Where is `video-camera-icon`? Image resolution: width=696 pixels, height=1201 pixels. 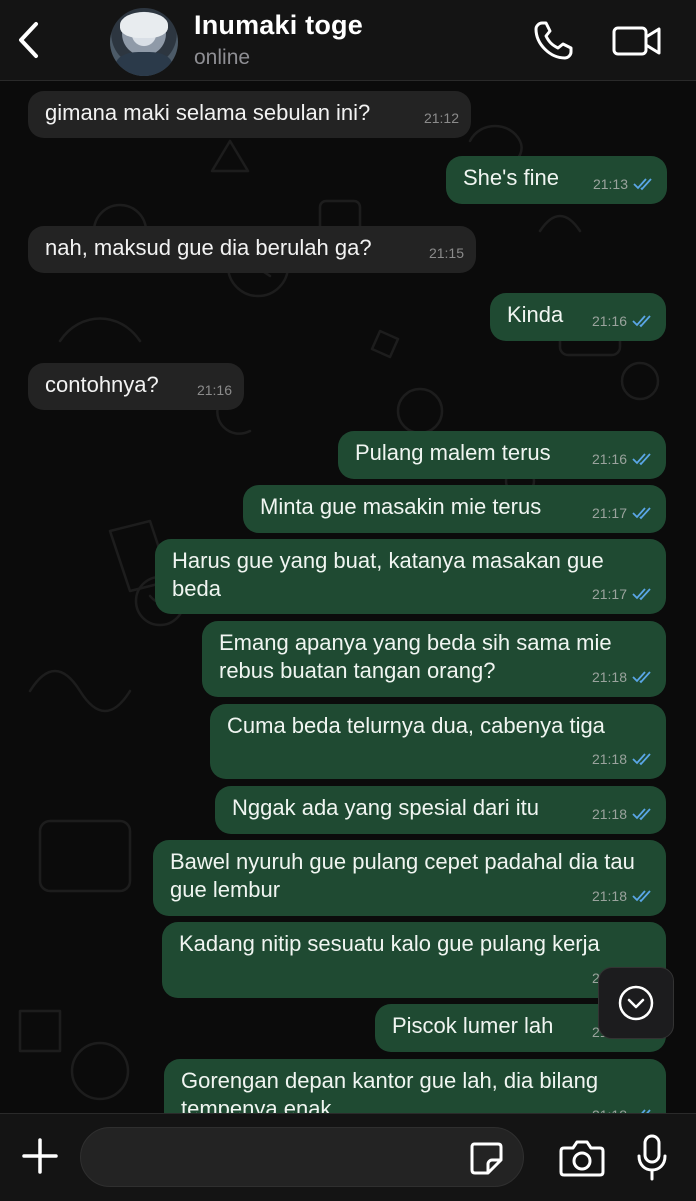 video-camera-icon is located at coordinates (636, 41).